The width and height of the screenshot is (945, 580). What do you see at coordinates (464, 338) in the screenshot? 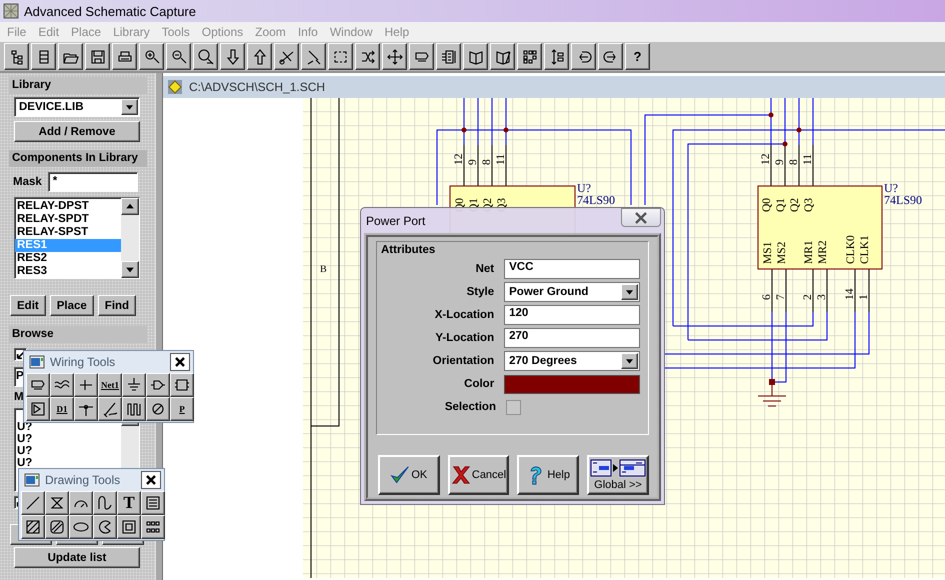
I see `field-label: Y-Location` at bounding box center [464, 338].